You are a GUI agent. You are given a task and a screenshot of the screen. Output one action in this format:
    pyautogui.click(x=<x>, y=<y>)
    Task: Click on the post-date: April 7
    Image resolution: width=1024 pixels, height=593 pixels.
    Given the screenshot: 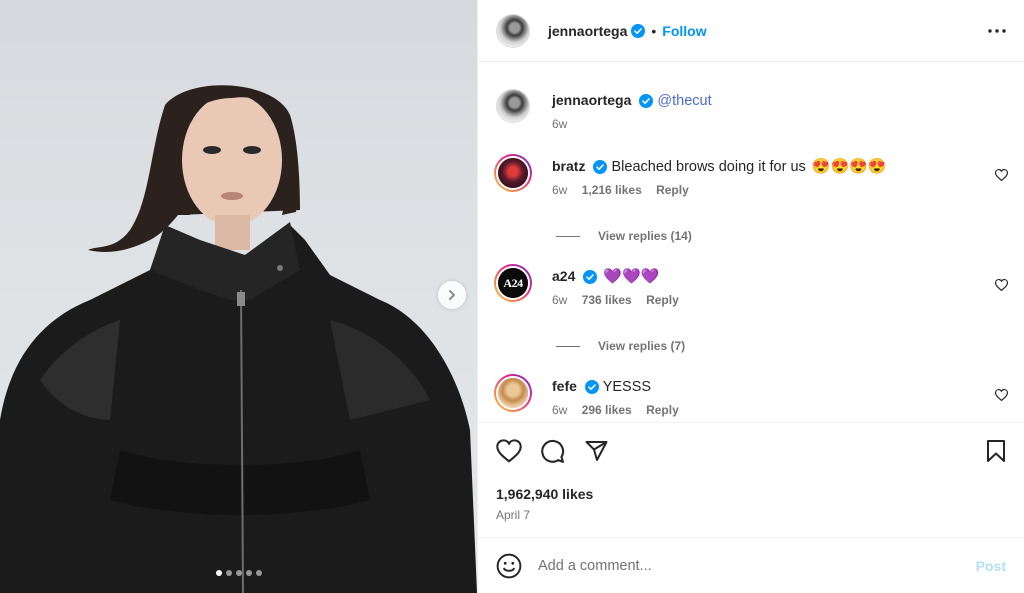 What is the action you would take?
    pyautogui.click(x=513, y=515)
    